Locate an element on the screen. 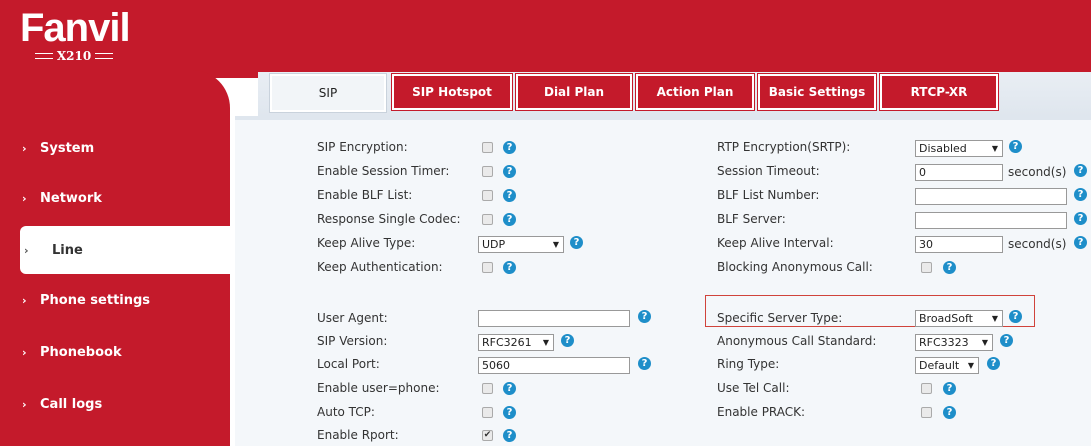 The image size is (1091, 446). keep-alive-type-value: UDP is located at coordinates (494, 244).